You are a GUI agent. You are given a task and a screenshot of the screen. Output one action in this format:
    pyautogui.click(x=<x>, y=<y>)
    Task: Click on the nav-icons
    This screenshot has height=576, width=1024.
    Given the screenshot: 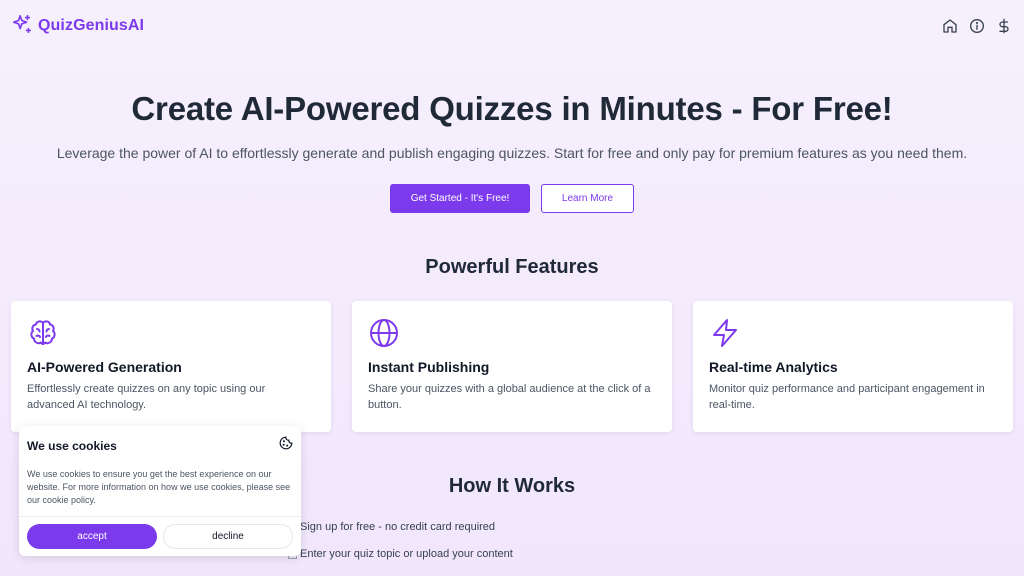 What is the action you would take?
    pyautogui.click(x=976, y=26)
    